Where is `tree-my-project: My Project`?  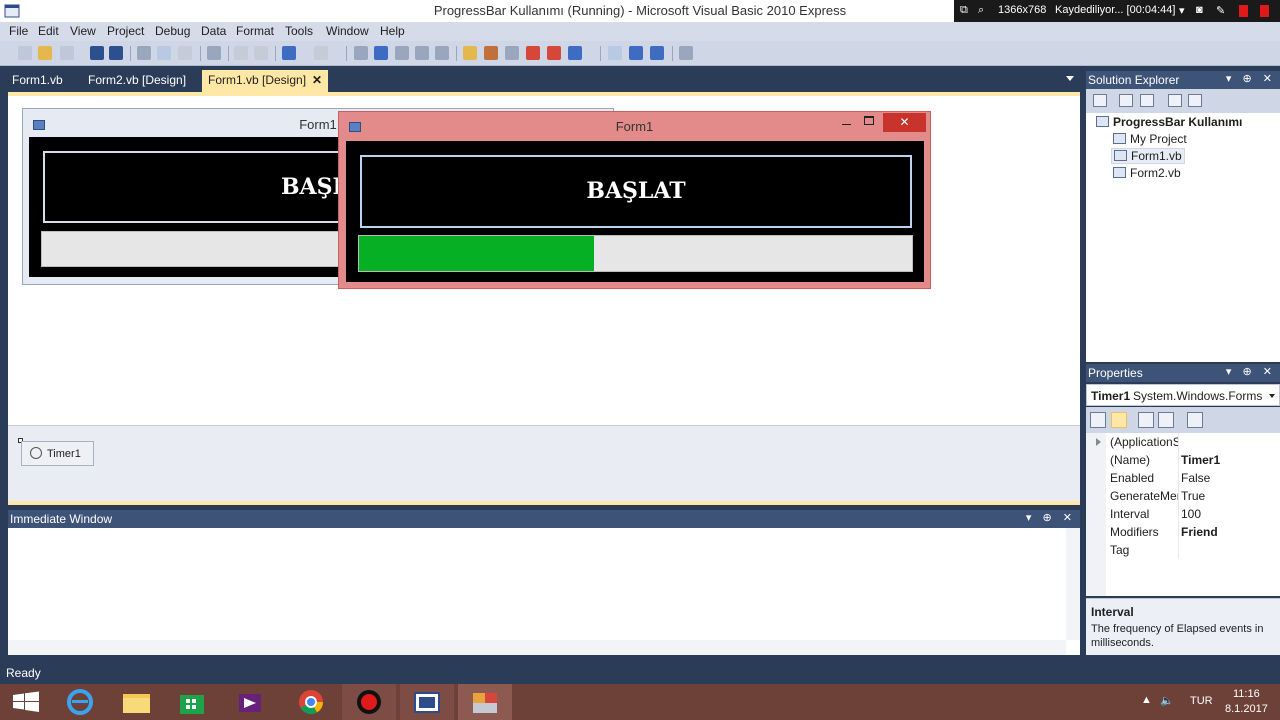
tree-my-project: My Project is located at coordinates (1150, 139).